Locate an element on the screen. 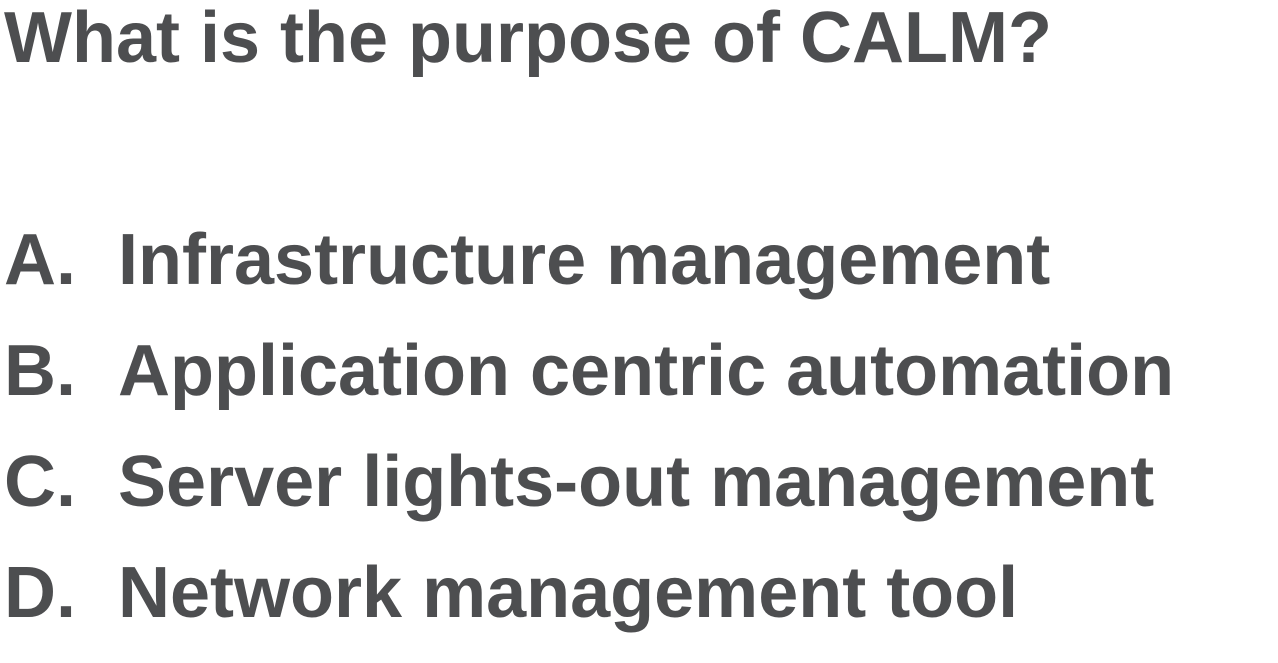  option-d-text: Network management tool is located at coordinates (568, 593).